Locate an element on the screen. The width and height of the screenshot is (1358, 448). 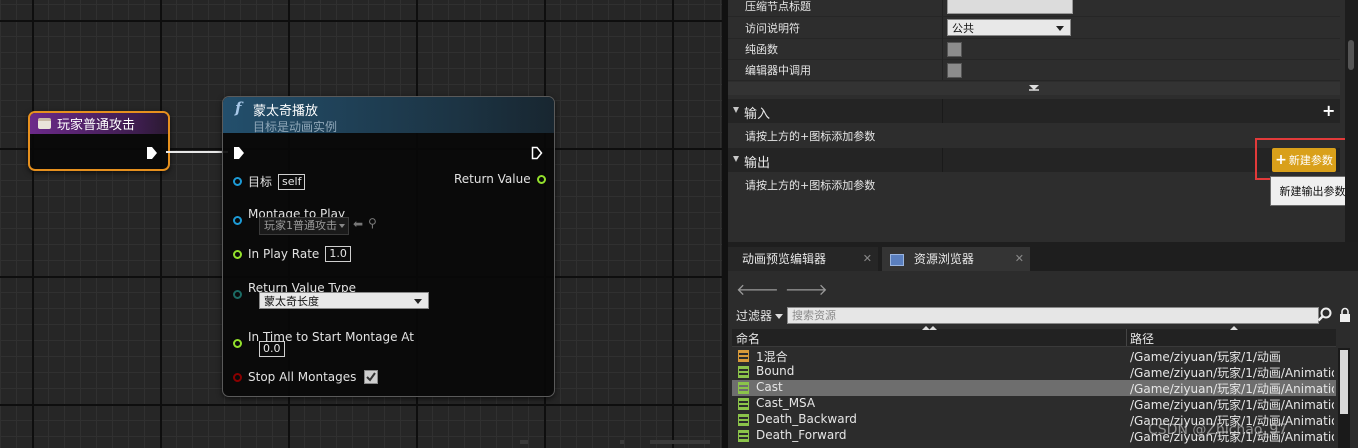
tab-content-browser: 资源浏览器 ✕ is located at coordinates (956, 259).